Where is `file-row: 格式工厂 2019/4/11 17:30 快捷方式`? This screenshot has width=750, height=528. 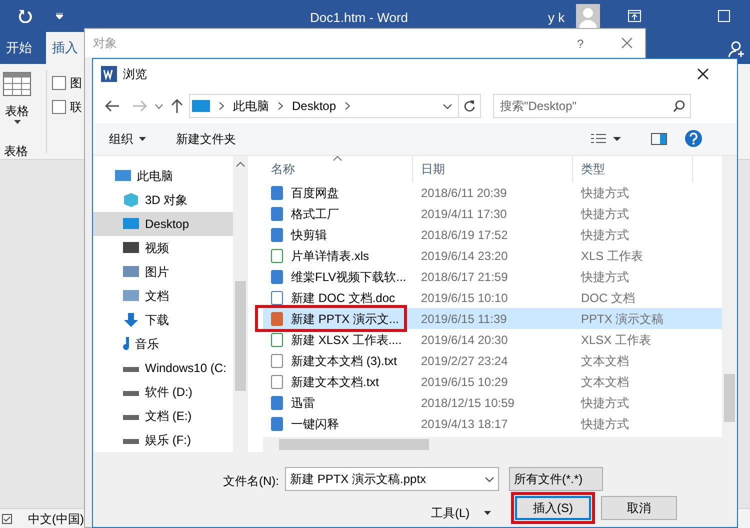 file-row: 格式工厂 2019/4/11 17:30 快捷方式 is located at coordinates (492, 213).